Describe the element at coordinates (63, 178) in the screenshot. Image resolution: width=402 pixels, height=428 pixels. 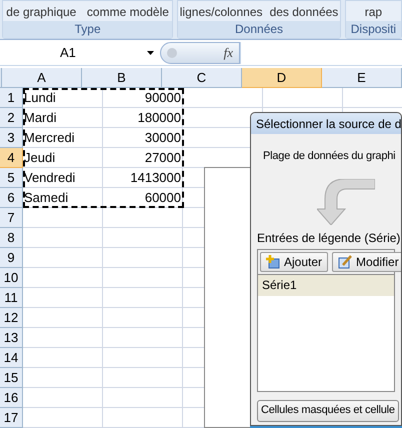
I see `table-cell: Vendredi` at that location.